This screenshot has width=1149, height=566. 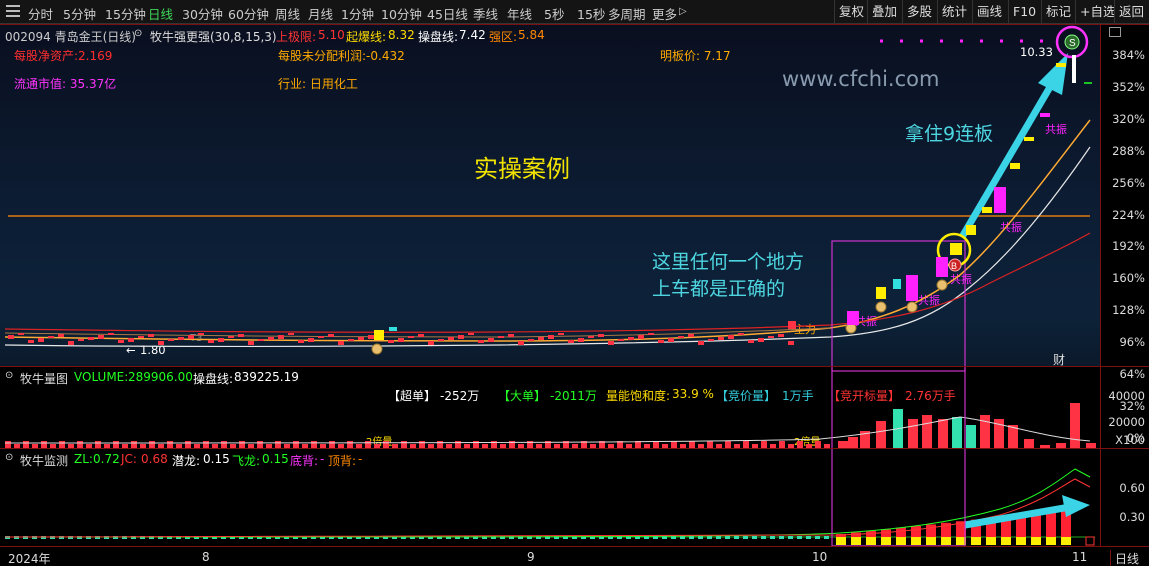 I want to click on jc-line, so click(x=547, y=508).